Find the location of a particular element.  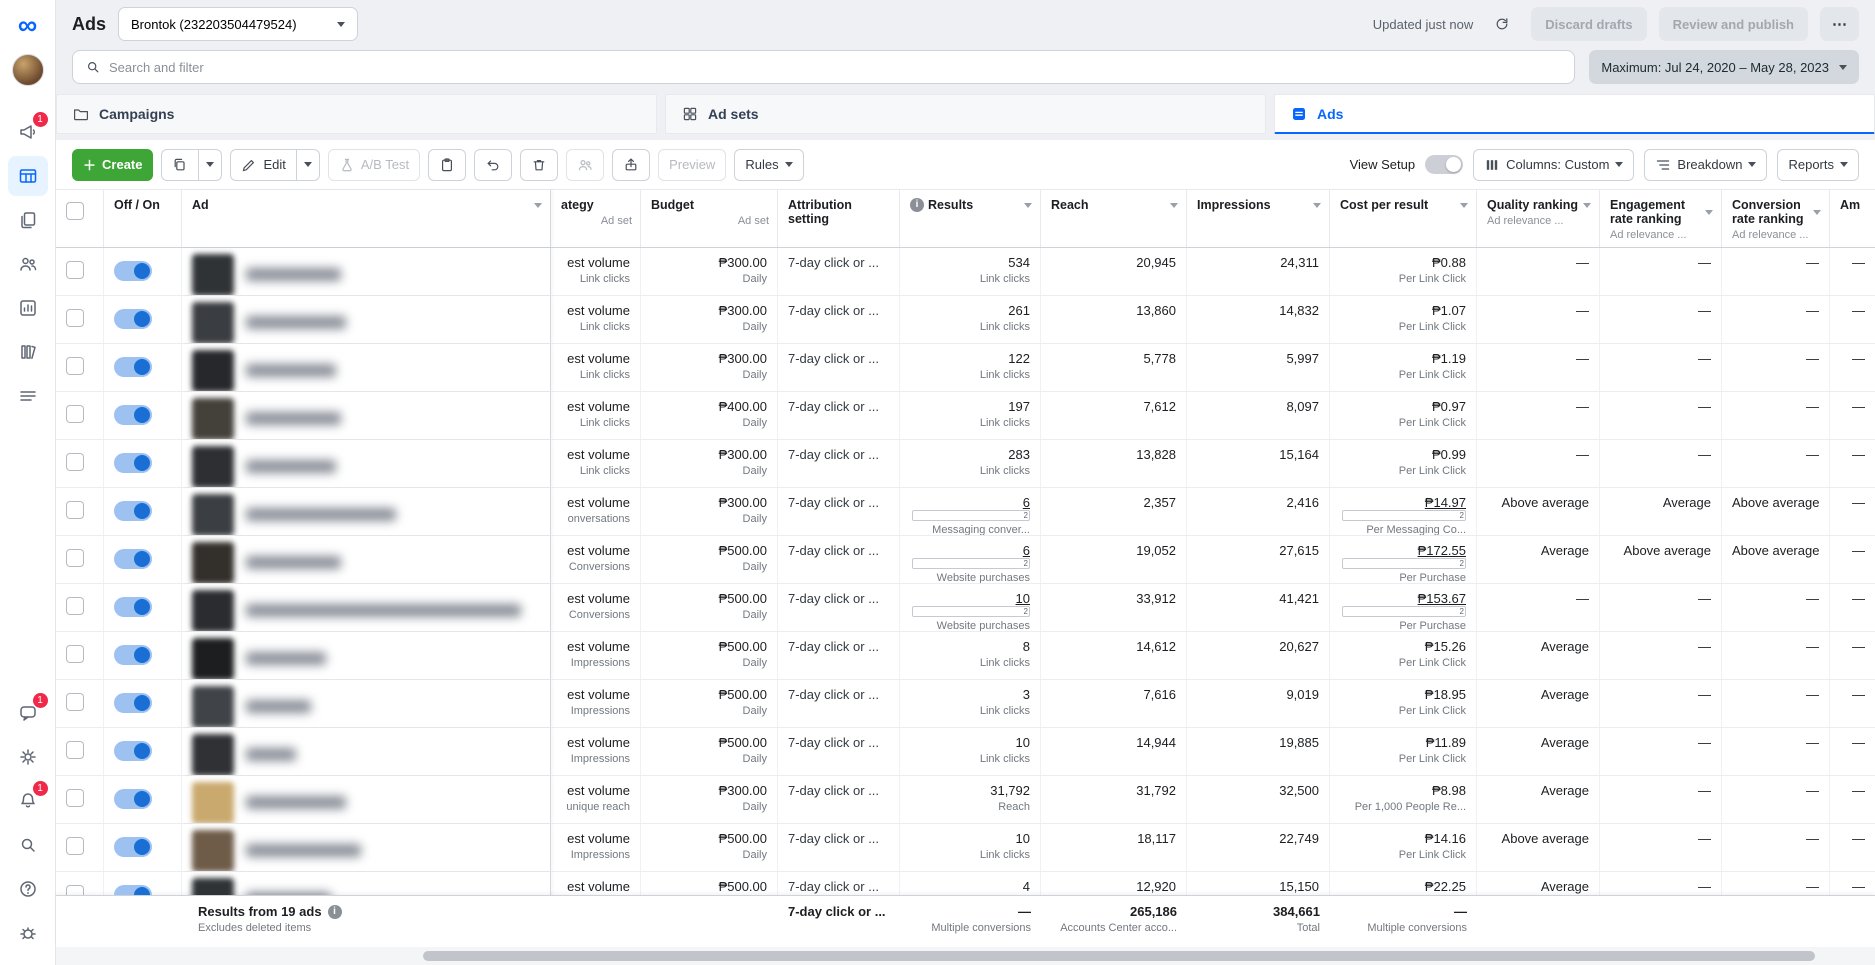

sidebar-item-notifications: 1 is located at coordinates (28, 801).